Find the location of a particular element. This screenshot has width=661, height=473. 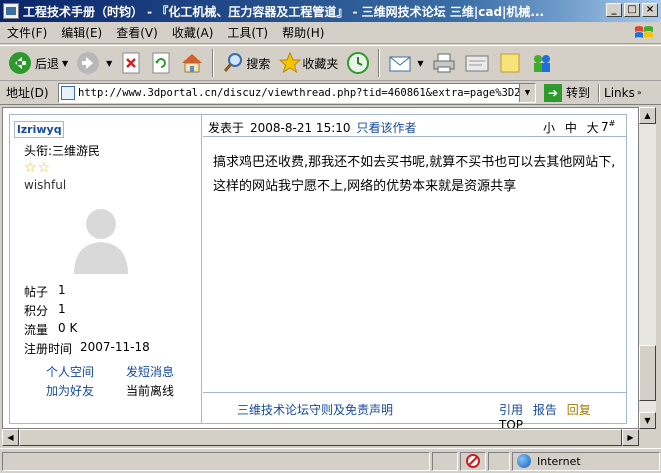

forward-button: ▼ is located at coordinates (94, 63).